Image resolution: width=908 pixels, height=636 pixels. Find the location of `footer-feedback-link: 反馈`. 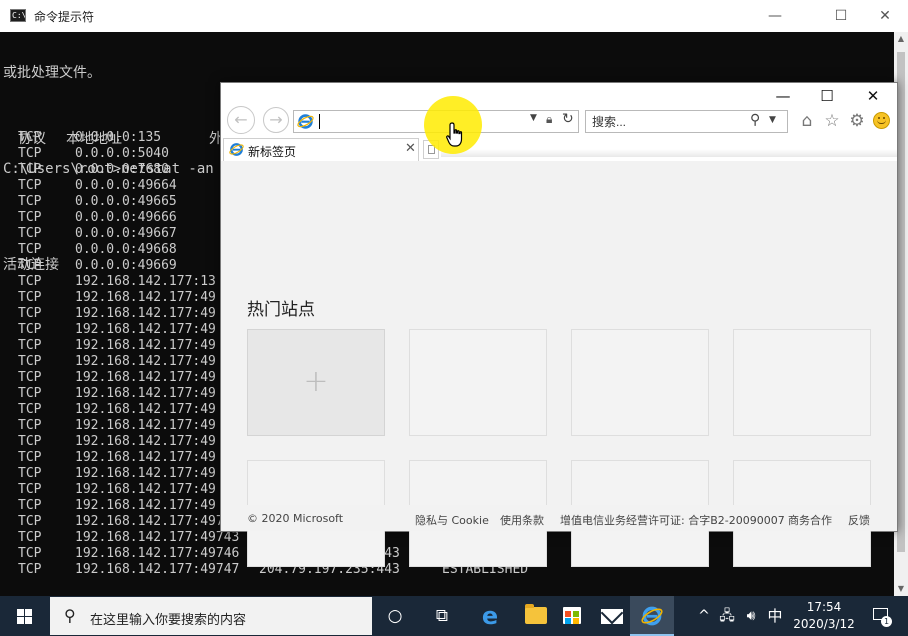

footer-feedback-link: 反馈 is located at coordinates (859, 520).